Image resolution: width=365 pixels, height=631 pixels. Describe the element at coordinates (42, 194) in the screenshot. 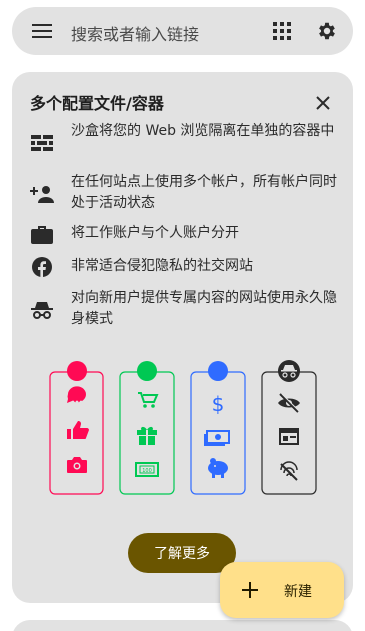

I see `add-person-icon` at that location.